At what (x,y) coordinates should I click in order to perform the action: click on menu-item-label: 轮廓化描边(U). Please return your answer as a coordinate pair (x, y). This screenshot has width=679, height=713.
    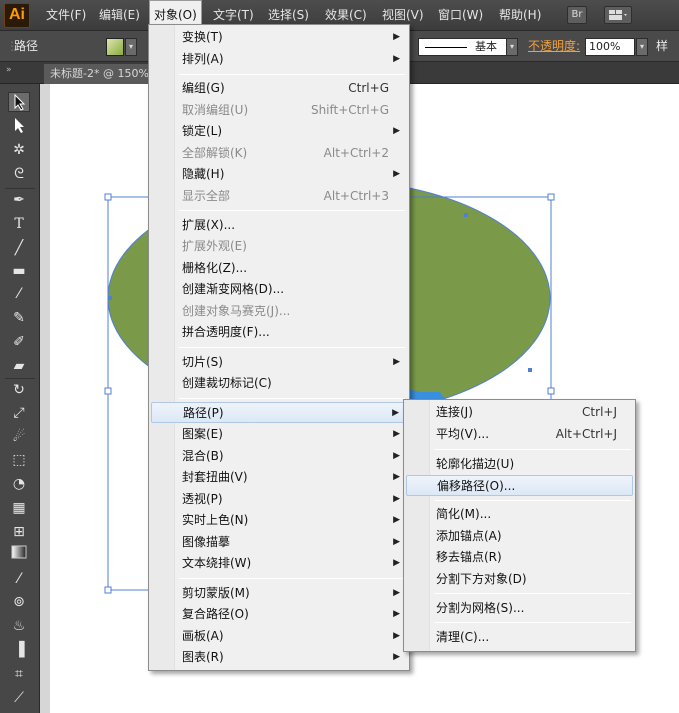
    Looking at the image, I should click on (475, 464).